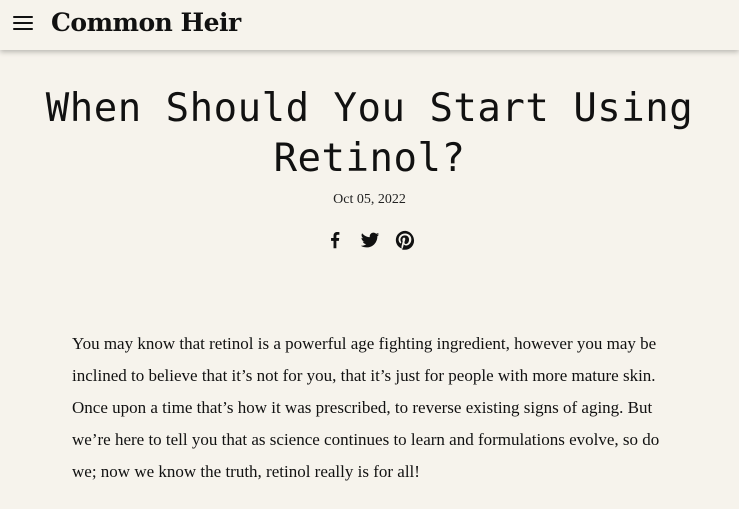  What do you see at coordinates (335, 240) in the screenshot?
I see `facebook-icon` at bounding box center [335, 240].